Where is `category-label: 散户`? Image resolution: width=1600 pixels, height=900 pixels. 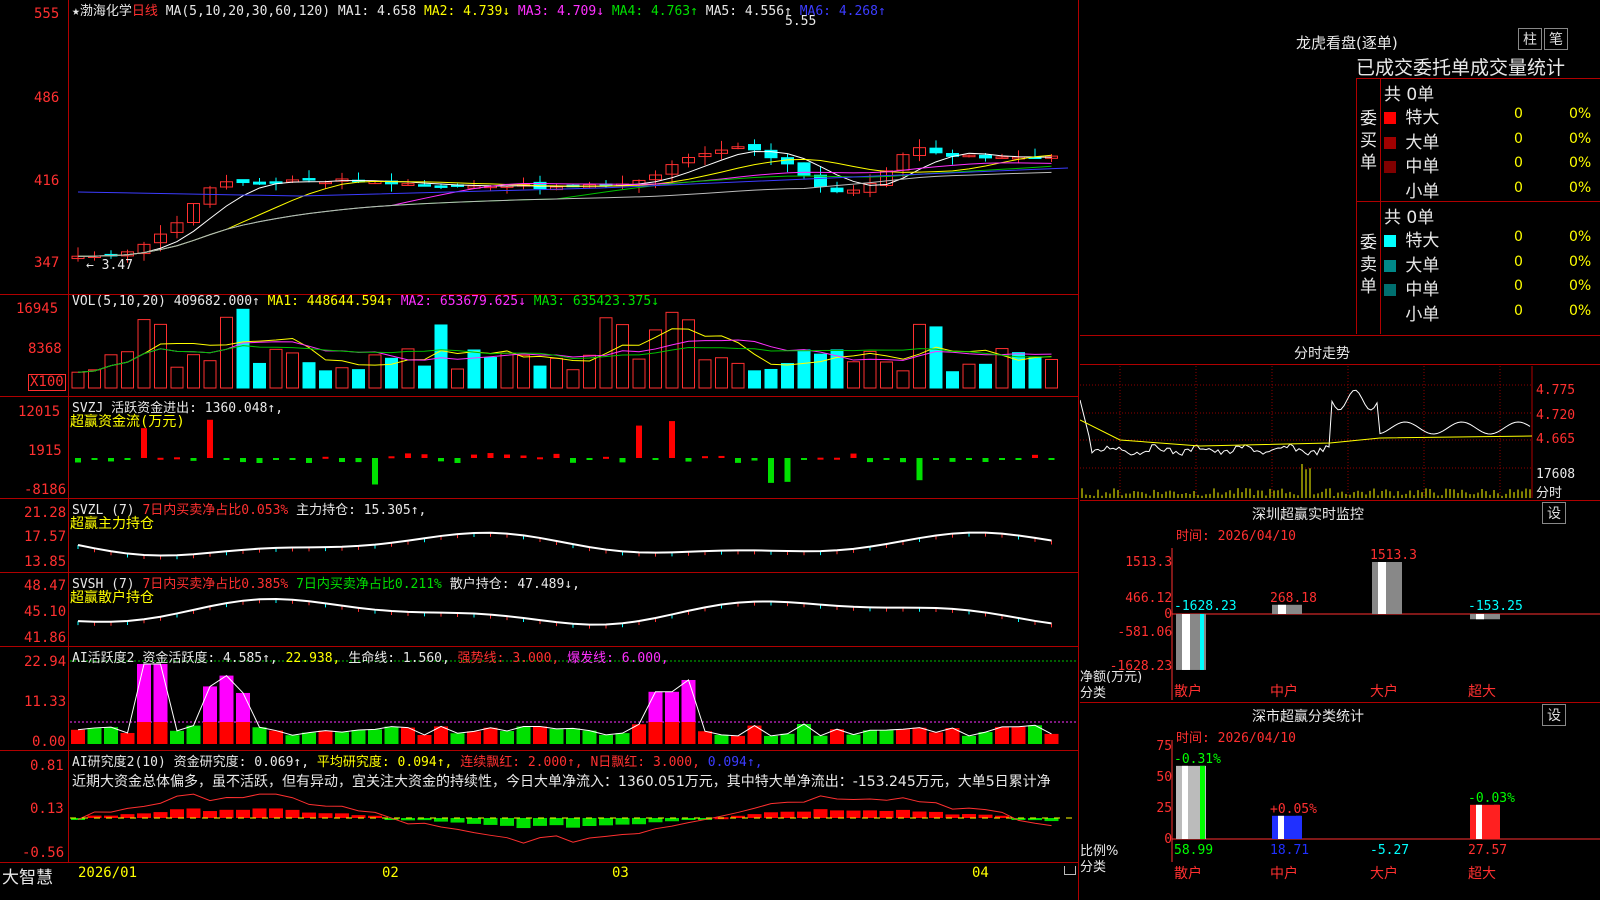 category-label: 散户 is located at coordinates (1188, 873).